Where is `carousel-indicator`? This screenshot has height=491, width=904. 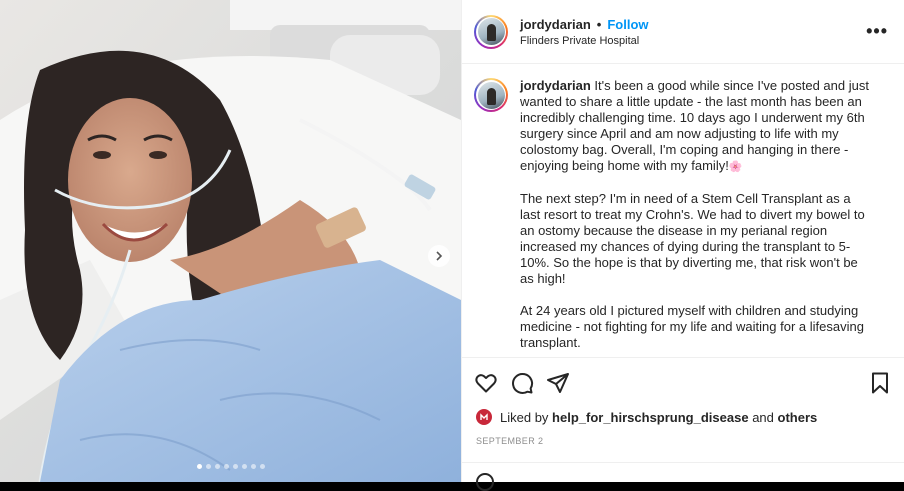 carousel-indicator is located at coordinates (230, 466).